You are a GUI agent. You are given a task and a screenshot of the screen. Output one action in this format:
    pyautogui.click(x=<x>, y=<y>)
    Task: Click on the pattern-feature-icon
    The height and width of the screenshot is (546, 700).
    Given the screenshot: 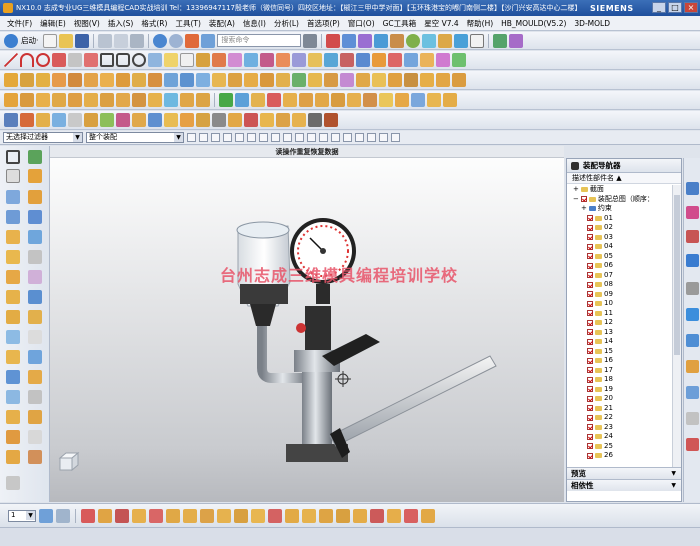 What is the action you would take?
    pyautogui.click(x=299, y=80)
    